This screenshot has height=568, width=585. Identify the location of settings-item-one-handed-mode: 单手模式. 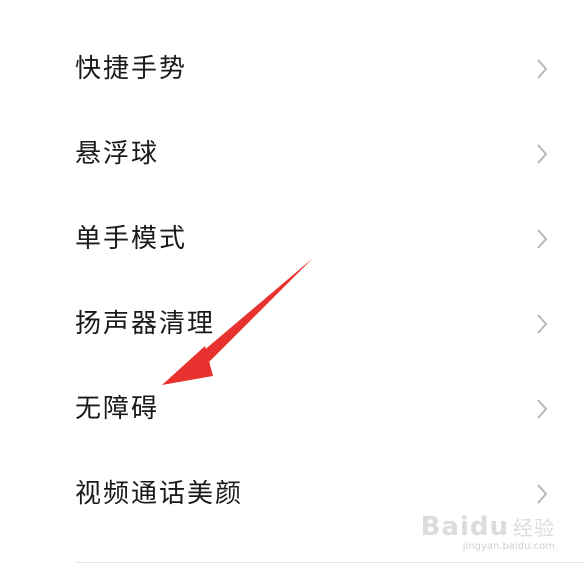
(292, 238).